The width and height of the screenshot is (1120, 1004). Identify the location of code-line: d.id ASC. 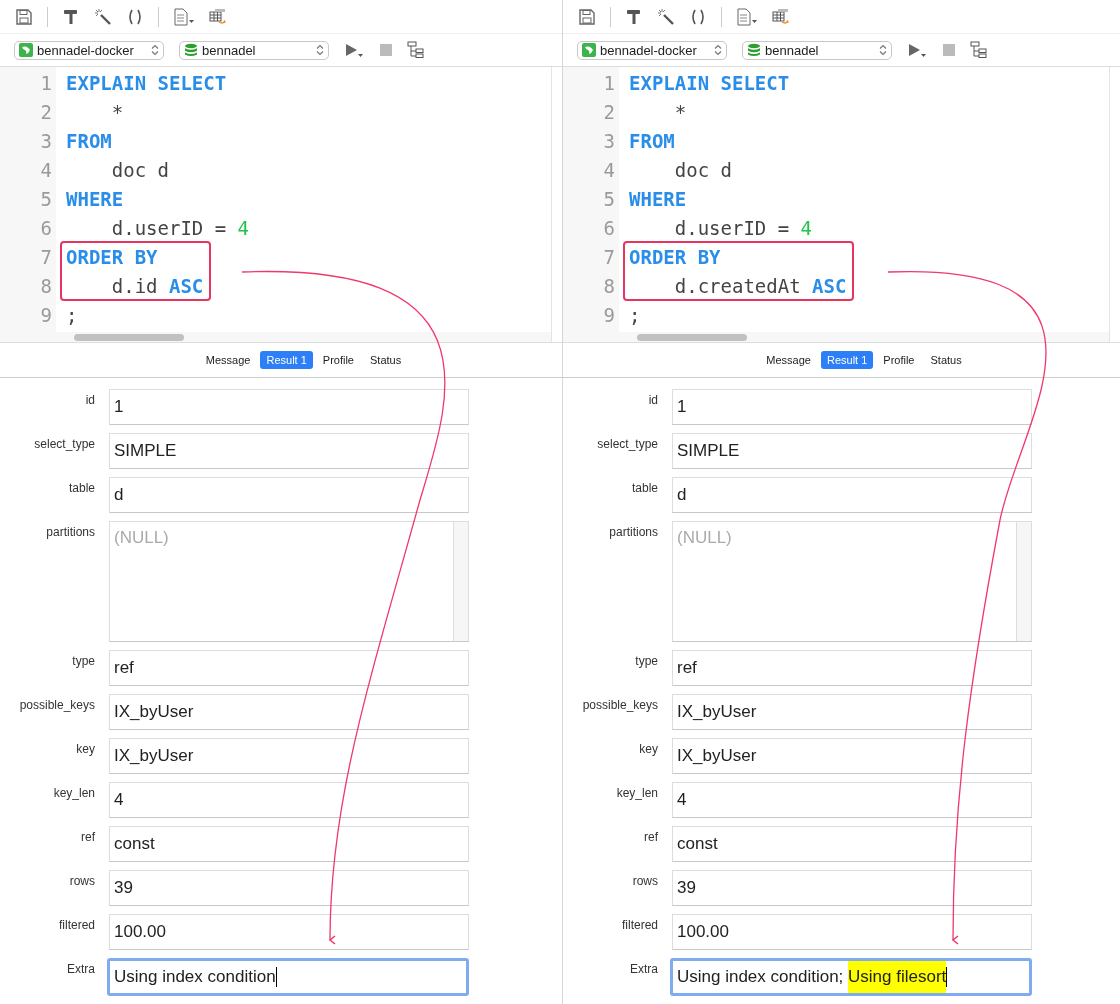
(157, 286).